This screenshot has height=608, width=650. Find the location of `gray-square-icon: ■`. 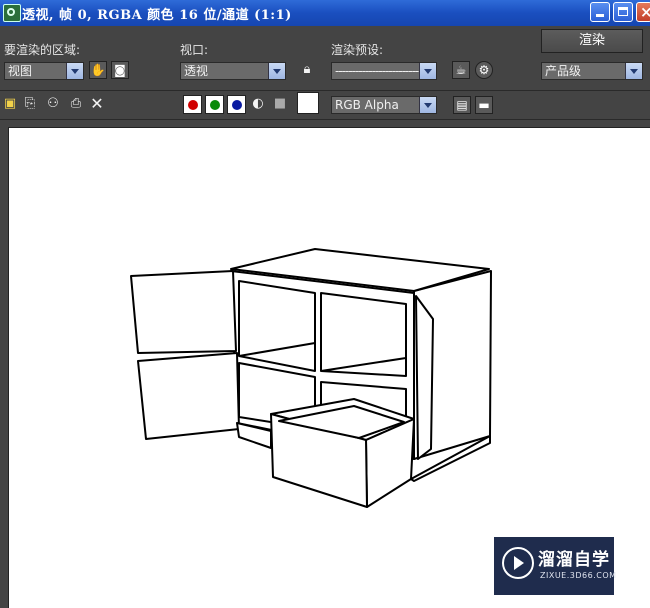

gray-square-icon: ■ is located at coordinates (280, 103).